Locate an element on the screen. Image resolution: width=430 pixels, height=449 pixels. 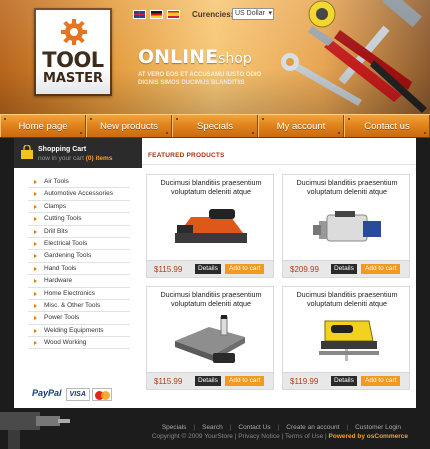
category-item: Wood Working is located at coordinates (79, 343).